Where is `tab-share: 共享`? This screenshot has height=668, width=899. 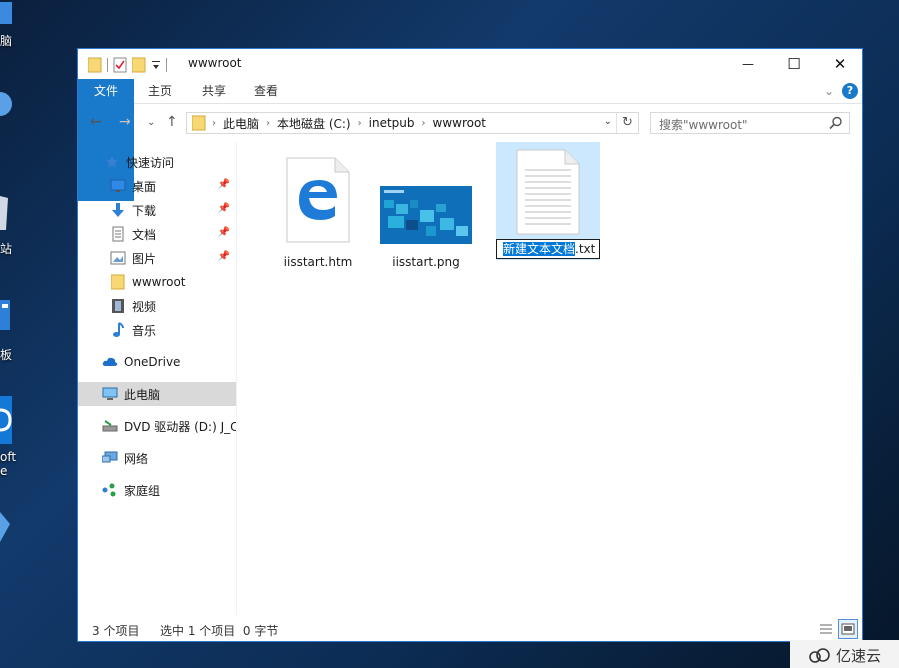 tab-share: 共享 is located at coordinates (214, 91).